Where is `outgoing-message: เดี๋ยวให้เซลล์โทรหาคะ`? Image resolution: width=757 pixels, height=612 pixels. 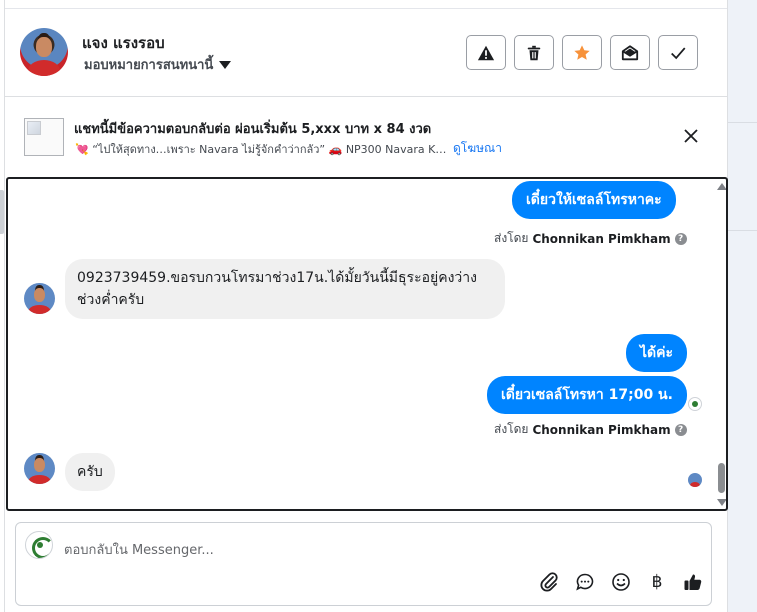 outgoing-message: เดี๋ยวให้เซลล์โทรหาคะ is located at coordinates (594, 200).